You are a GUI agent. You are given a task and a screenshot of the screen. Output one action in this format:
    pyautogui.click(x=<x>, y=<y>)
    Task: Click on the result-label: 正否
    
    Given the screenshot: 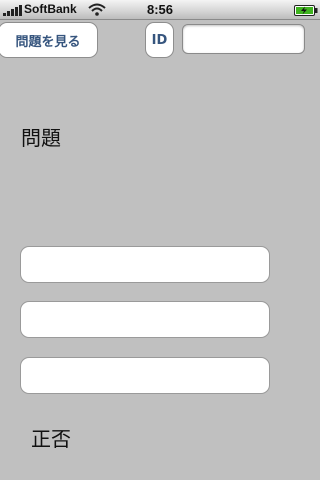 What is the action you would take?
    pyautogui.click(x=51, y=439)
    